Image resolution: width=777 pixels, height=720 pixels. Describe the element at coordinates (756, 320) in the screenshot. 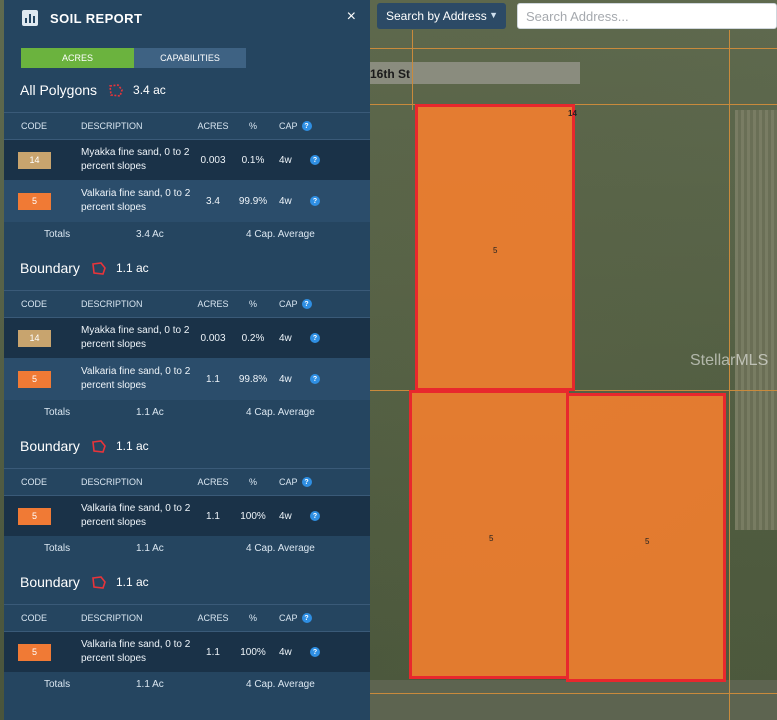

I see `crop-field` at that location.